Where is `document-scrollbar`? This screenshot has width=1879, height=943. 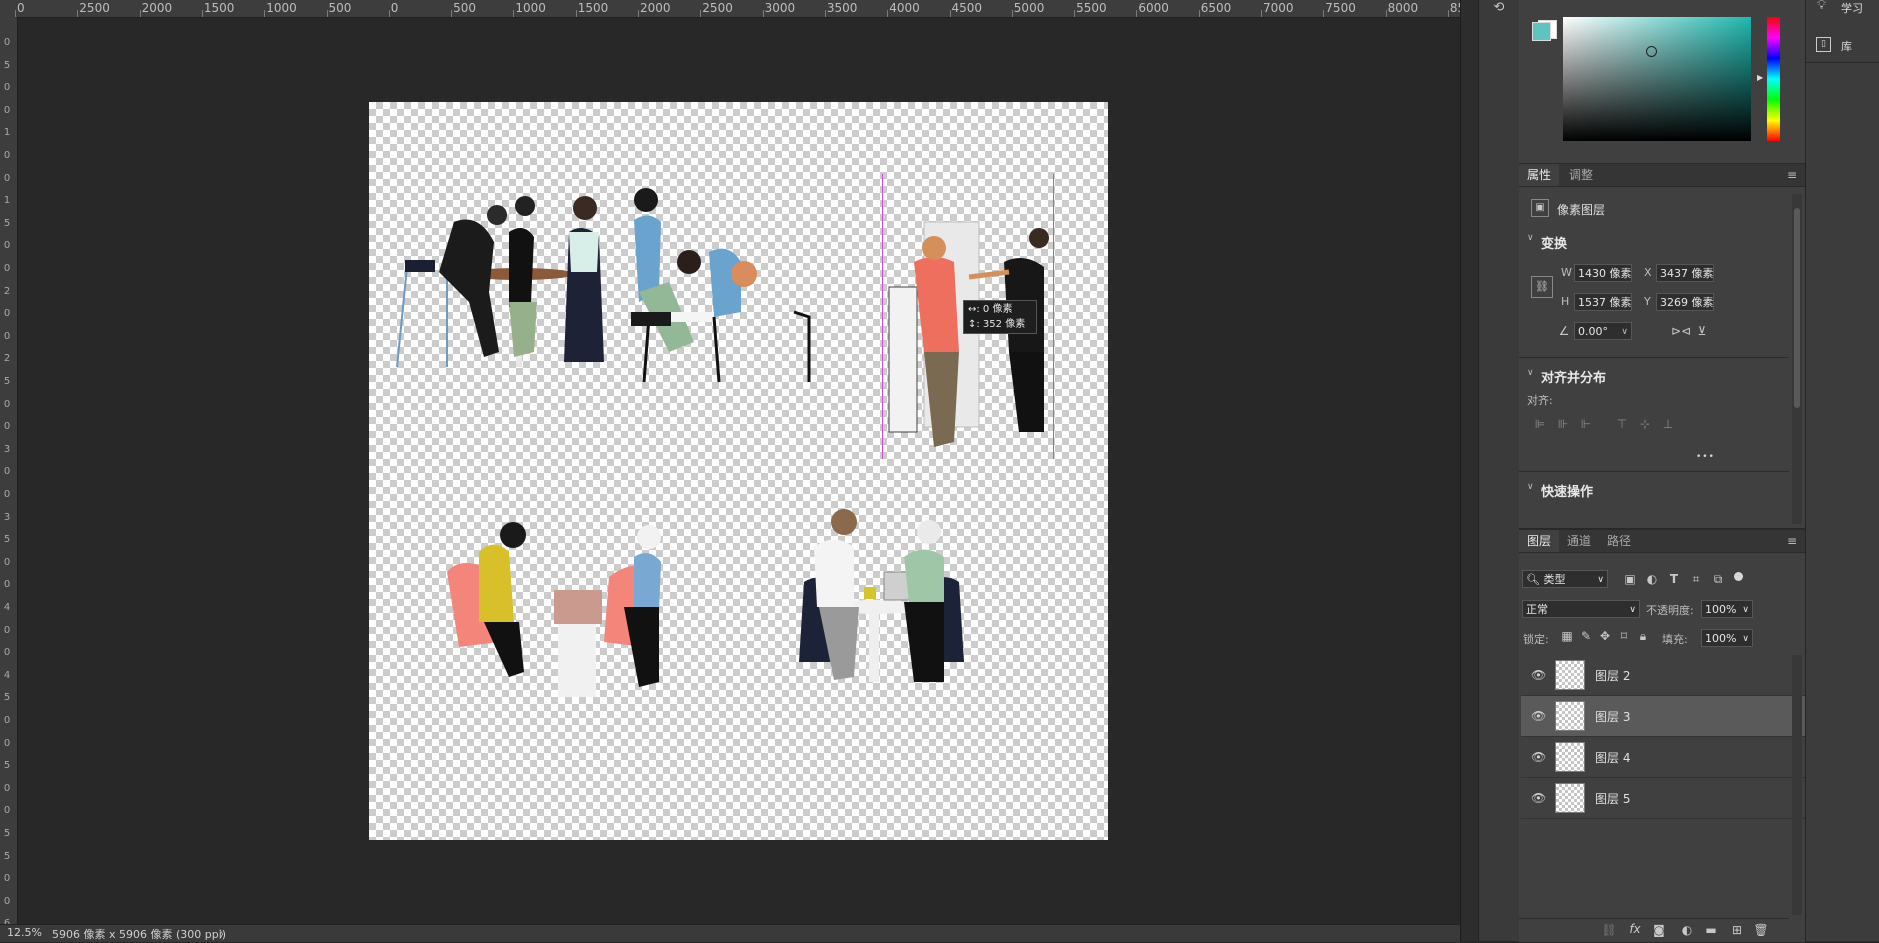 document-scrollbar is located at coordinates (1469, 470).